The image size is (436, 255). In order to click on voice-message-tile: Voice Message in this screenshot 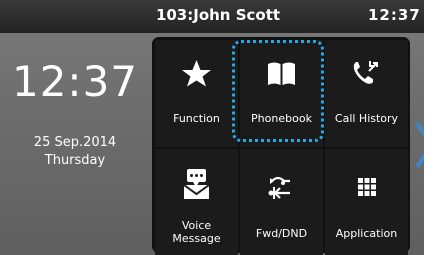, I will do `click(196, 202)`.